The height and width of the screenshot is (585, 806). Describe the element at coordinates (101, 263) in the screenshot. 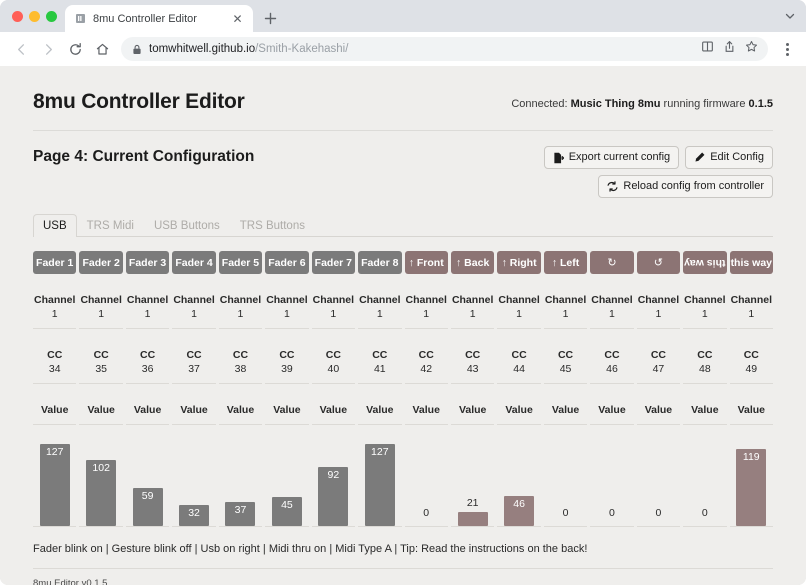

I see `column-header-2: Fader 2` at that location.